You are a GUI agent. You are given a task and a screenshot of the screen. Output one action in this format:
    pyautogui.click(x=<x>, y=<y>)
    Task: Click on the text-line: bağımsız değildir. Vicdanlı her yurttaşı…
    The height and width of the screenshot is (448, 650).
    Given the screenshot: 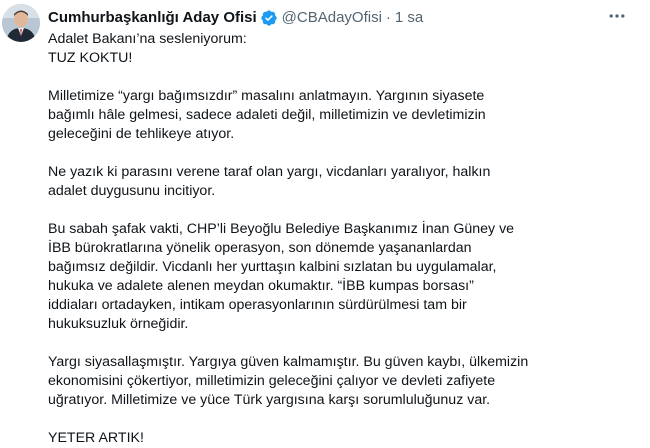 What is the action you would take?
    pyautogui.click(x=272, y=267)
    